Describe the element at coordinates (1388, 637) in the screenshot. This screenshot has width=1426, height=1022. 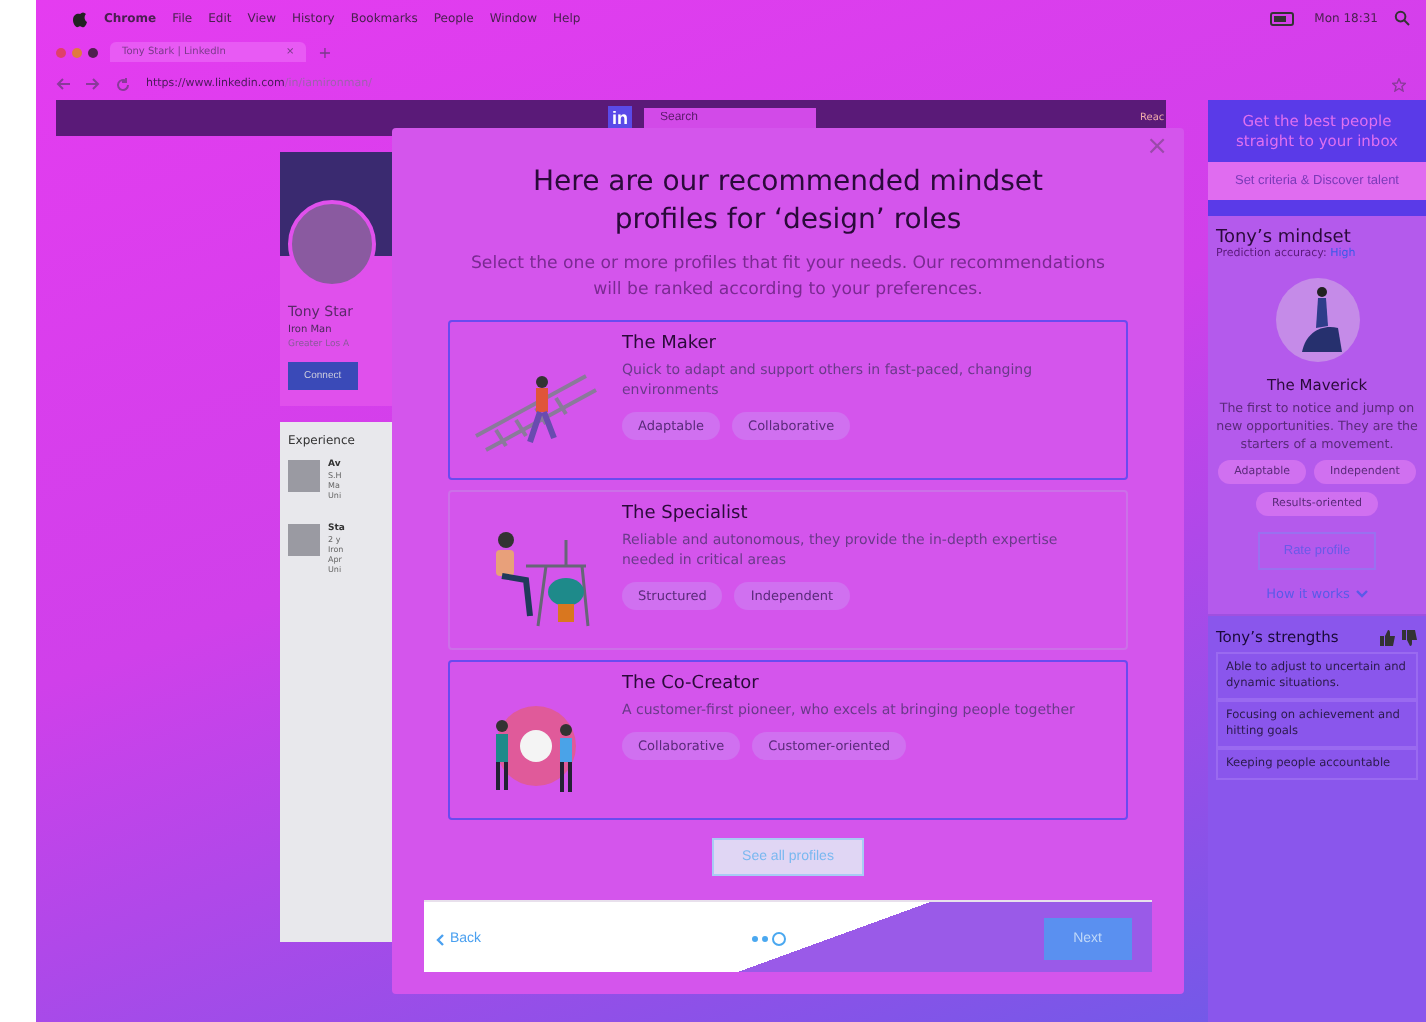
I see `thumbs-up-icon` at that location.